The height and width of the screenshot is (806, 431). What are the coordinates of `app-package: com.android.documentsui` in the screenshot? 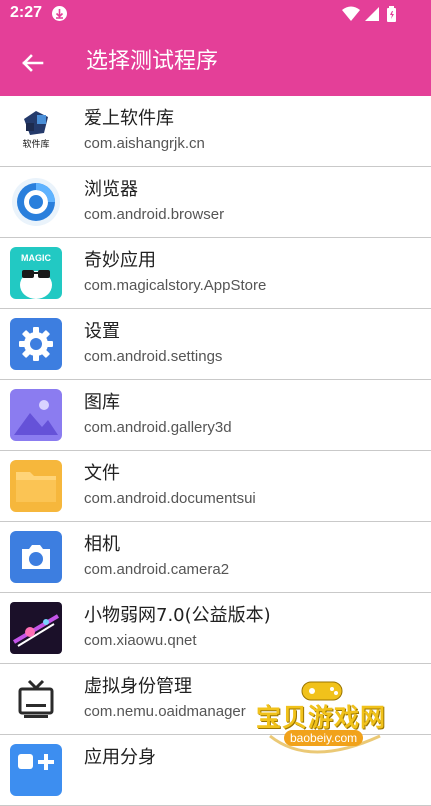 It's located at (170, 498).